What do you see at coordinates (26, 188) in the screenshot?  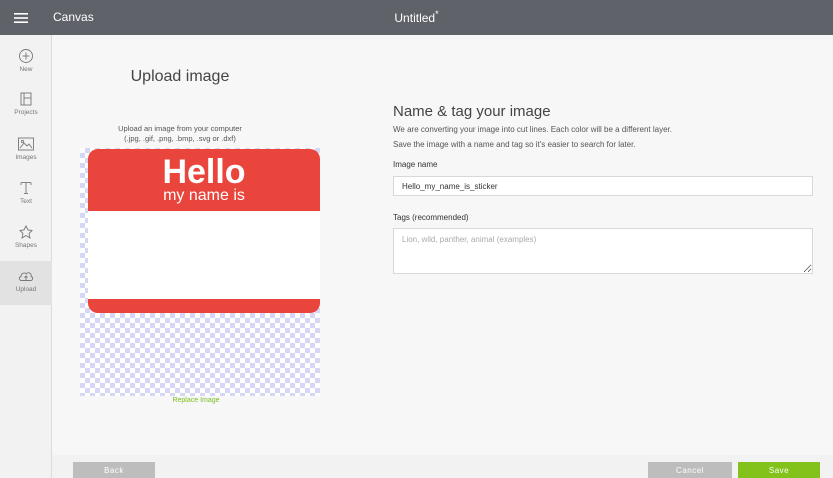 I see `text-icon` at bounding box center [26, 188].